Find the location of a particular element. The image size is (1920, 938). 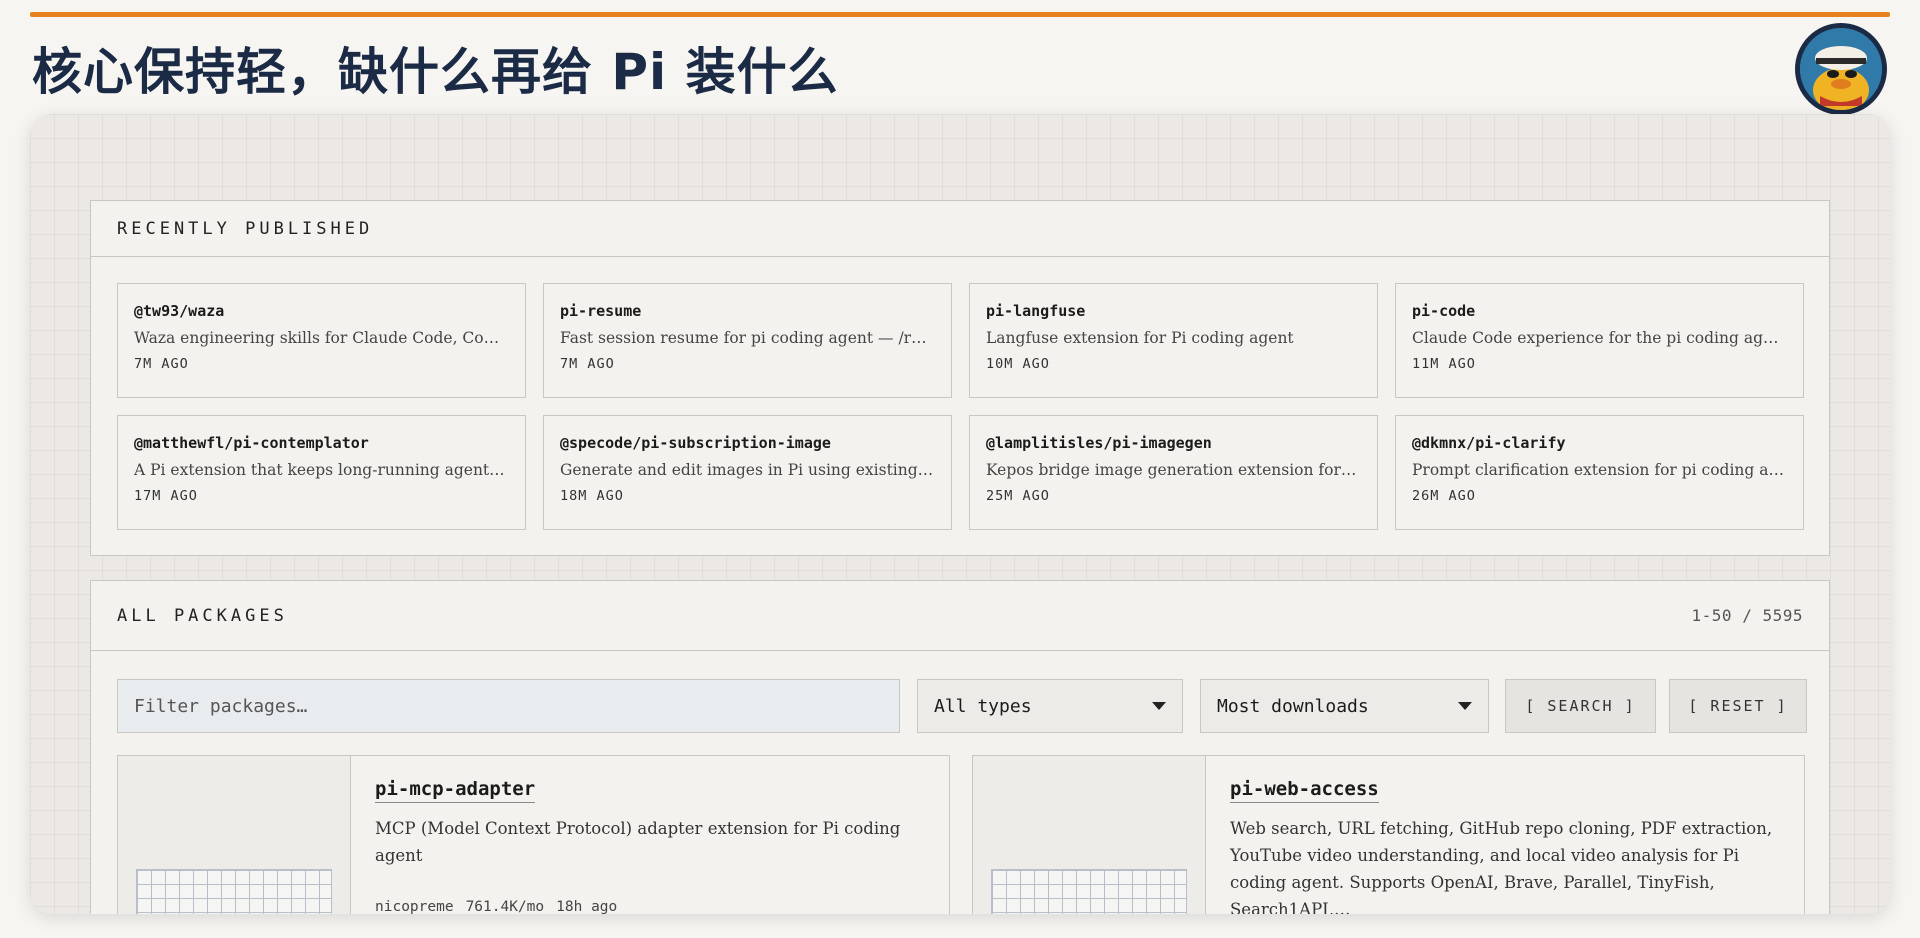

package-downloads: 761.4K/mo is located at coordinates (505, 906).